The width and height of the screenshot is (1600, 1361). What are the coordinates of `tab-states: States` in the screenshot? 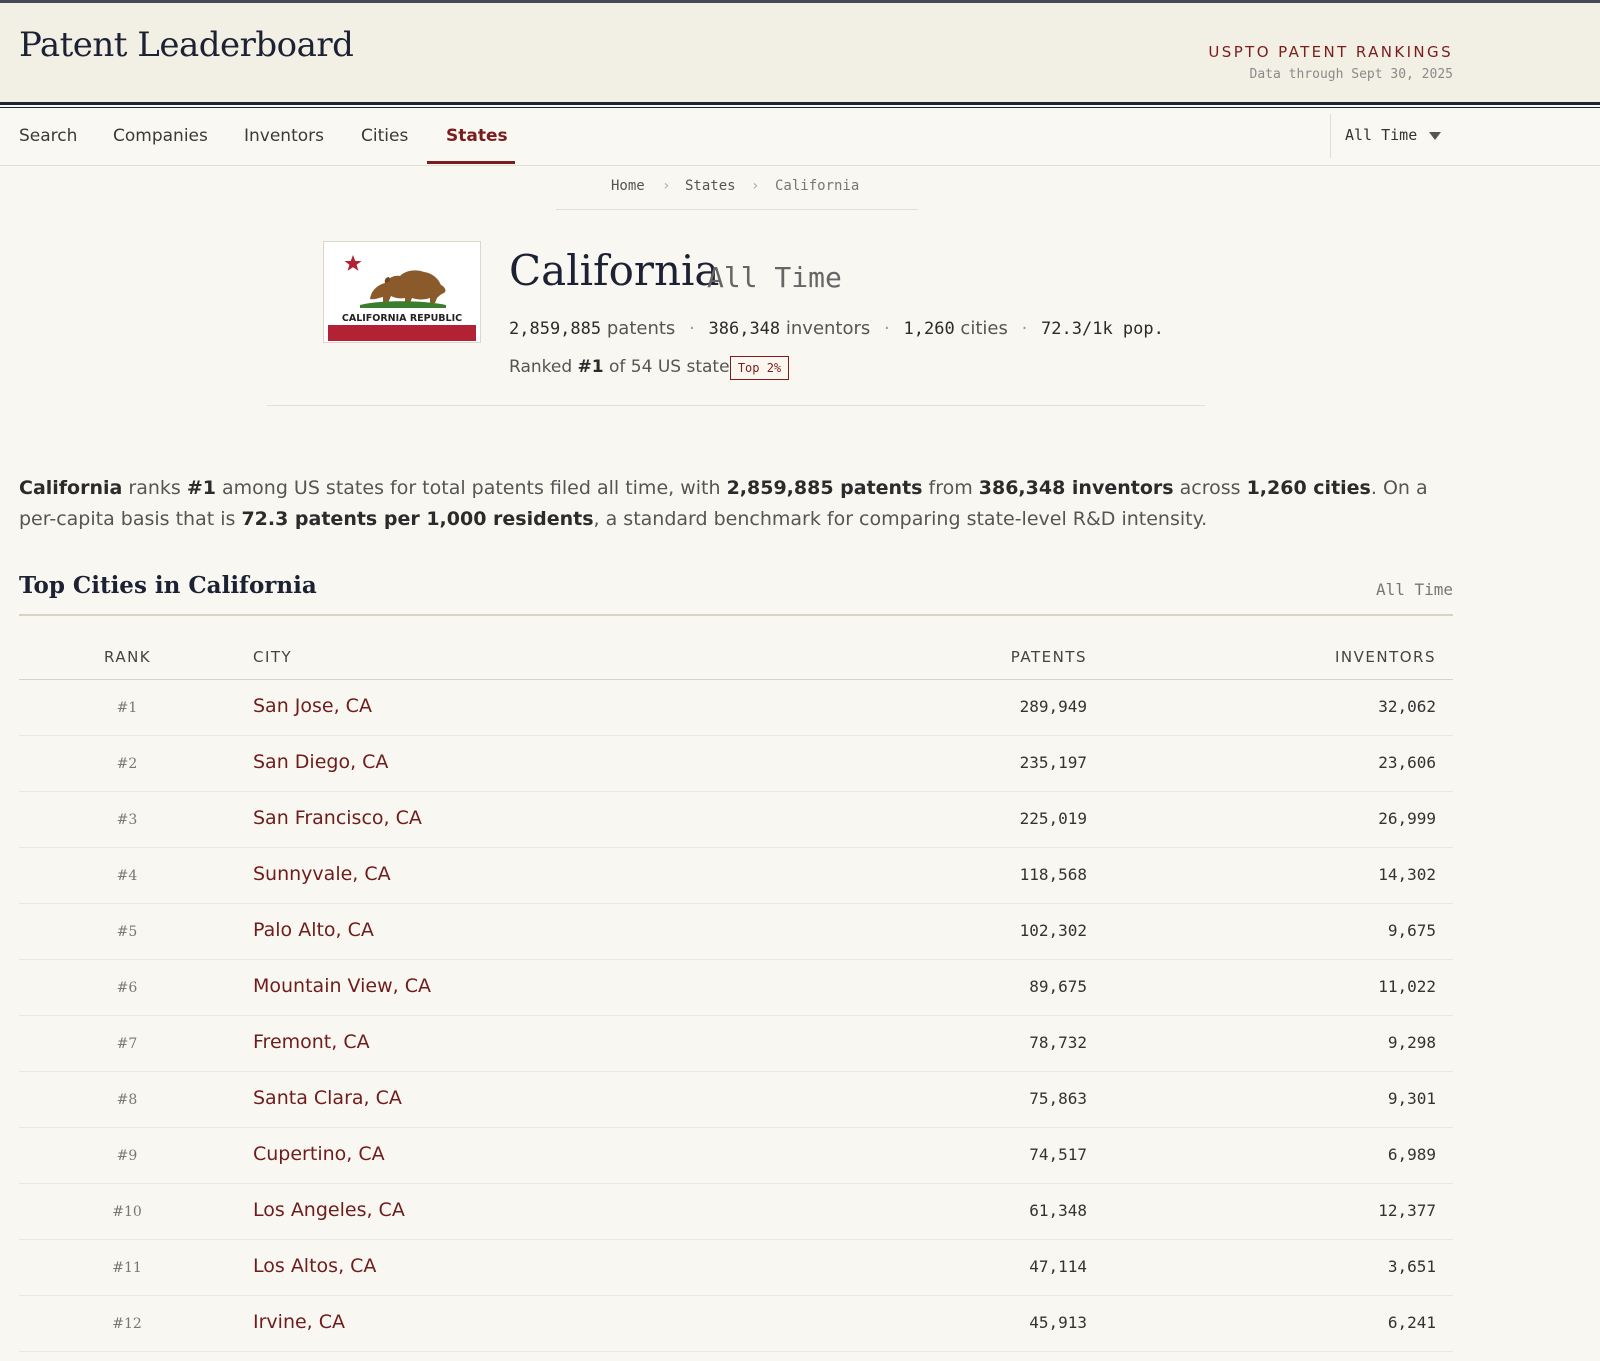 It's located at (477, 137).